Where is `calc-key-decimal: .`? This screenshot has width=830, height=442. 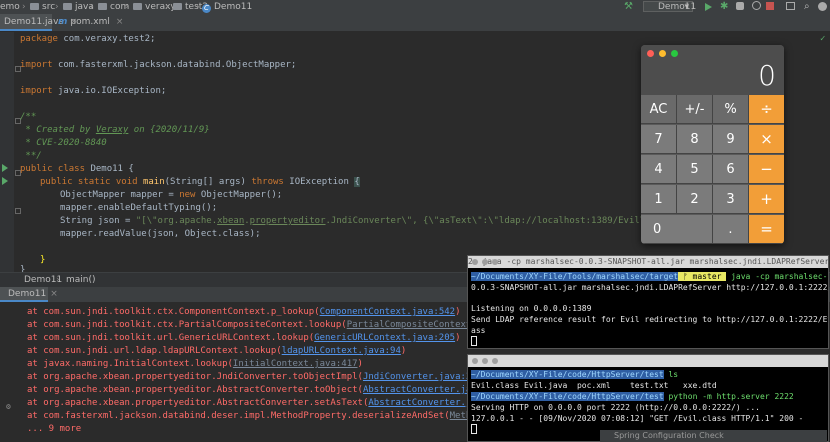
calc-key-decimal: . is located at coordinates (731, 229).